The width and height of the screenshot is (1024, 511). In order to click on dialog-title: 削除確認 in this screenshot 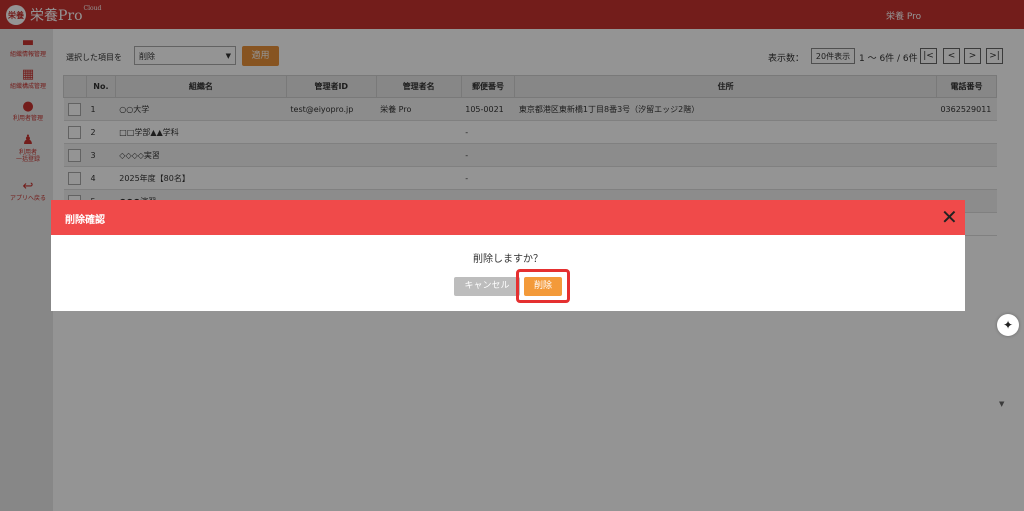, I will do `click(85, 220)`.